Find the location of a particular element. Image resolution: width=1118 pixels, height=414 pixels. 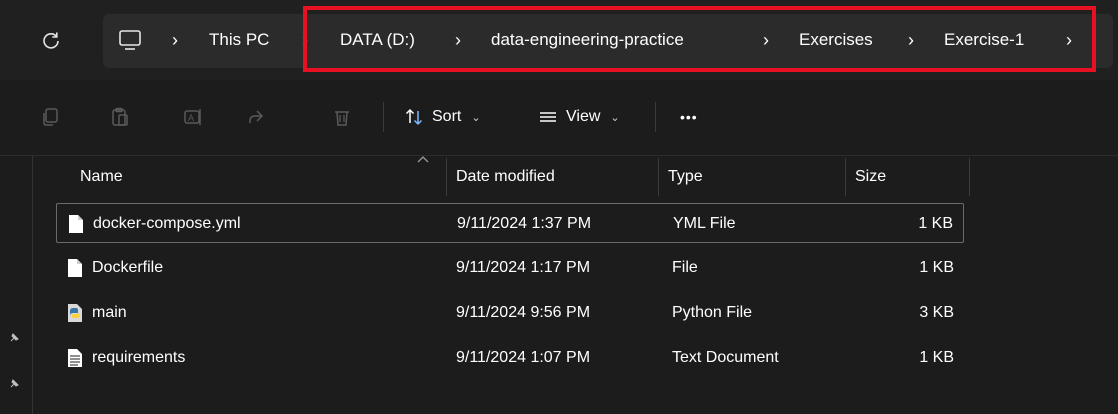

file-name: docker-compose.yml is located at coordinates (167, 223).